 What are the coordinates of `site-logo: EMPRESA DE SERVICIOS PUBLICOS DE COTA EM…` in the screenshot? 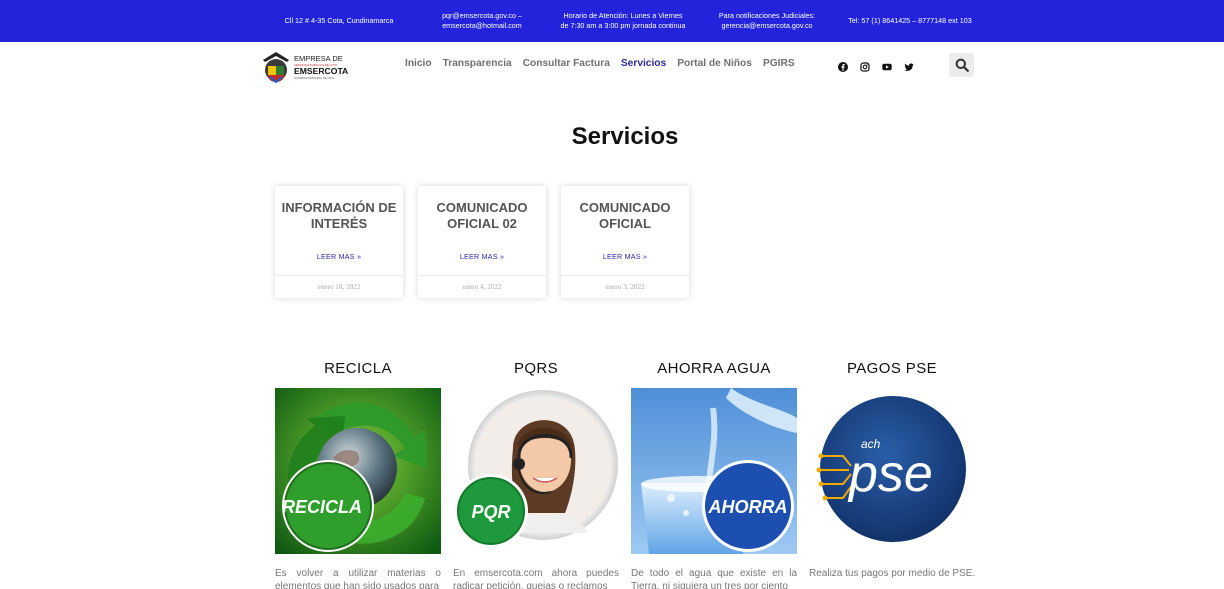 It's located at (308, 68).